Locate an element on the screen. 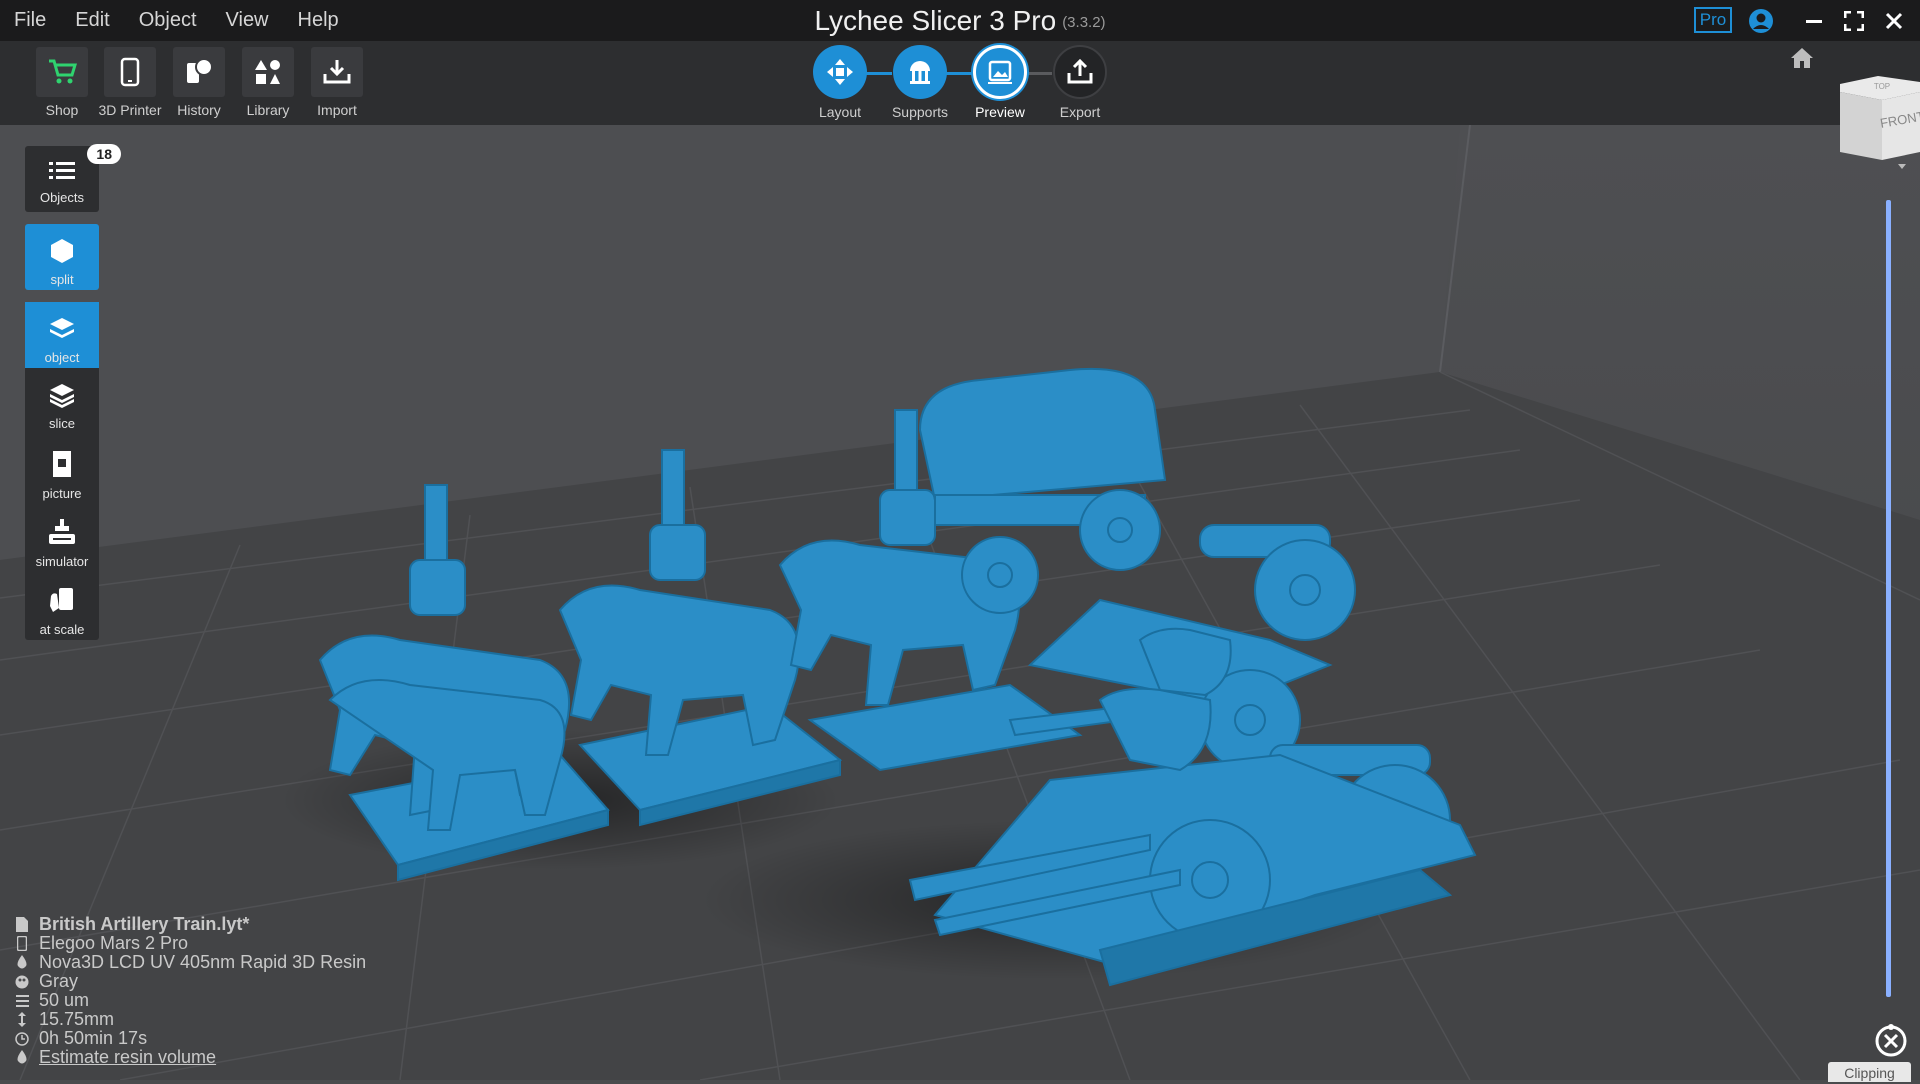 The height and width of the screenshot is (1084, 1920). slice-label: slice is located at coordinates (61, 423).